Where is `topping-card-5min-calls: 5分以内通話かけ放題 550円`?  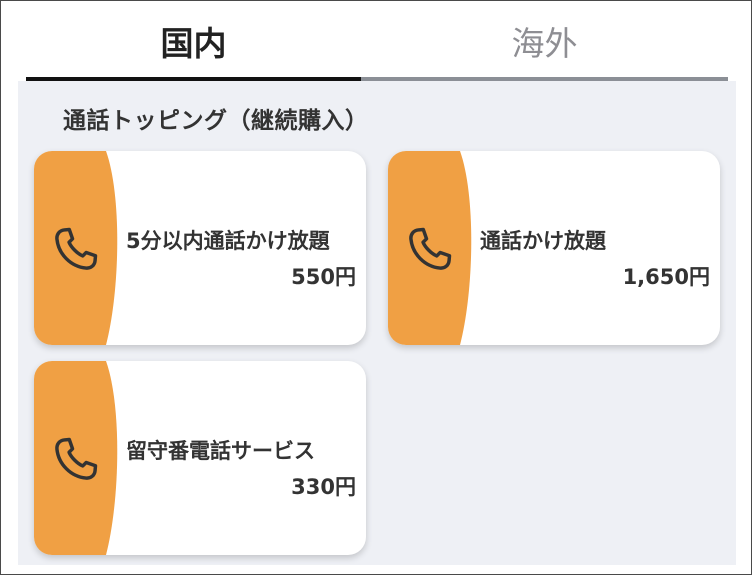 topping-card-5min-calls: 5分以内通話かけ放題 550円 is located at coordinates (200, 248).